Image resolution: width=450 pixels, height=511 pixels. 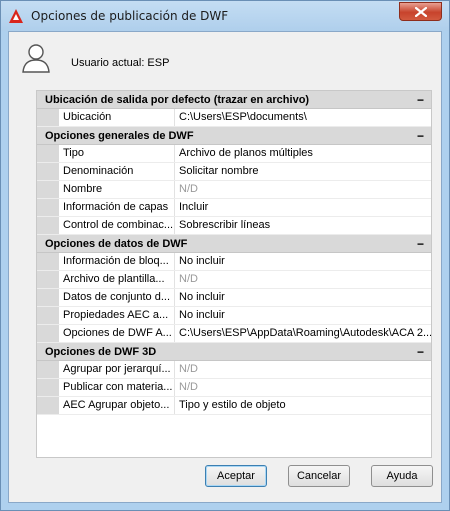 What do you see at coordinates (234, 244) in the screenshot?
I see `section-header: Opciones de datos de DWF −` at bounding box center [234, 244].